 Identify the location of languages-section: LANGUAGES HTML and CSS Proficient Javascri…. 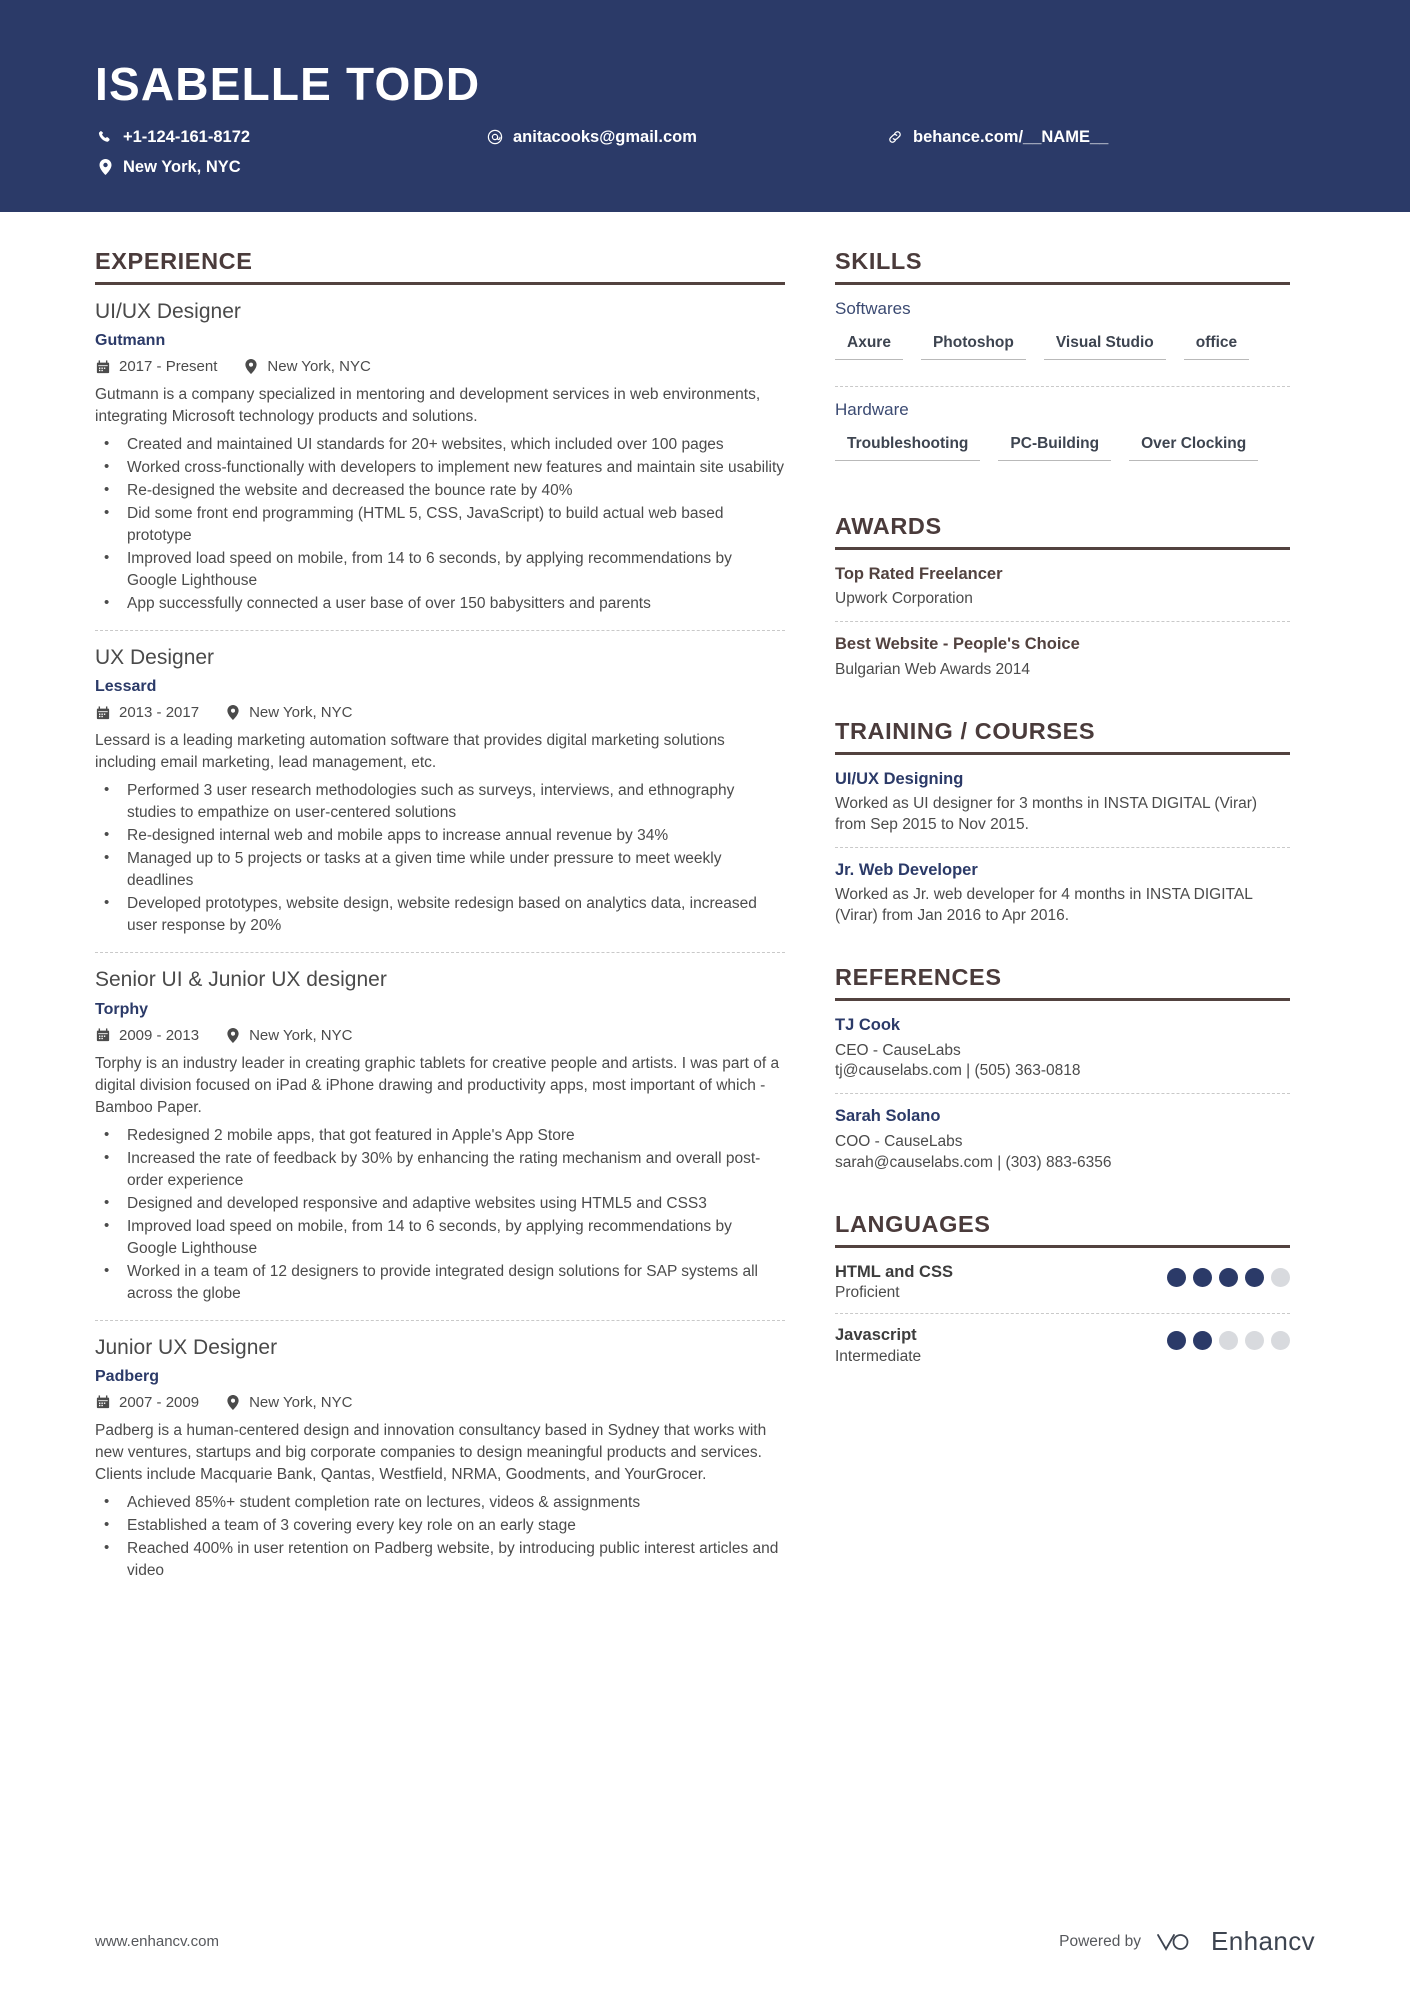
(1062, 1294).